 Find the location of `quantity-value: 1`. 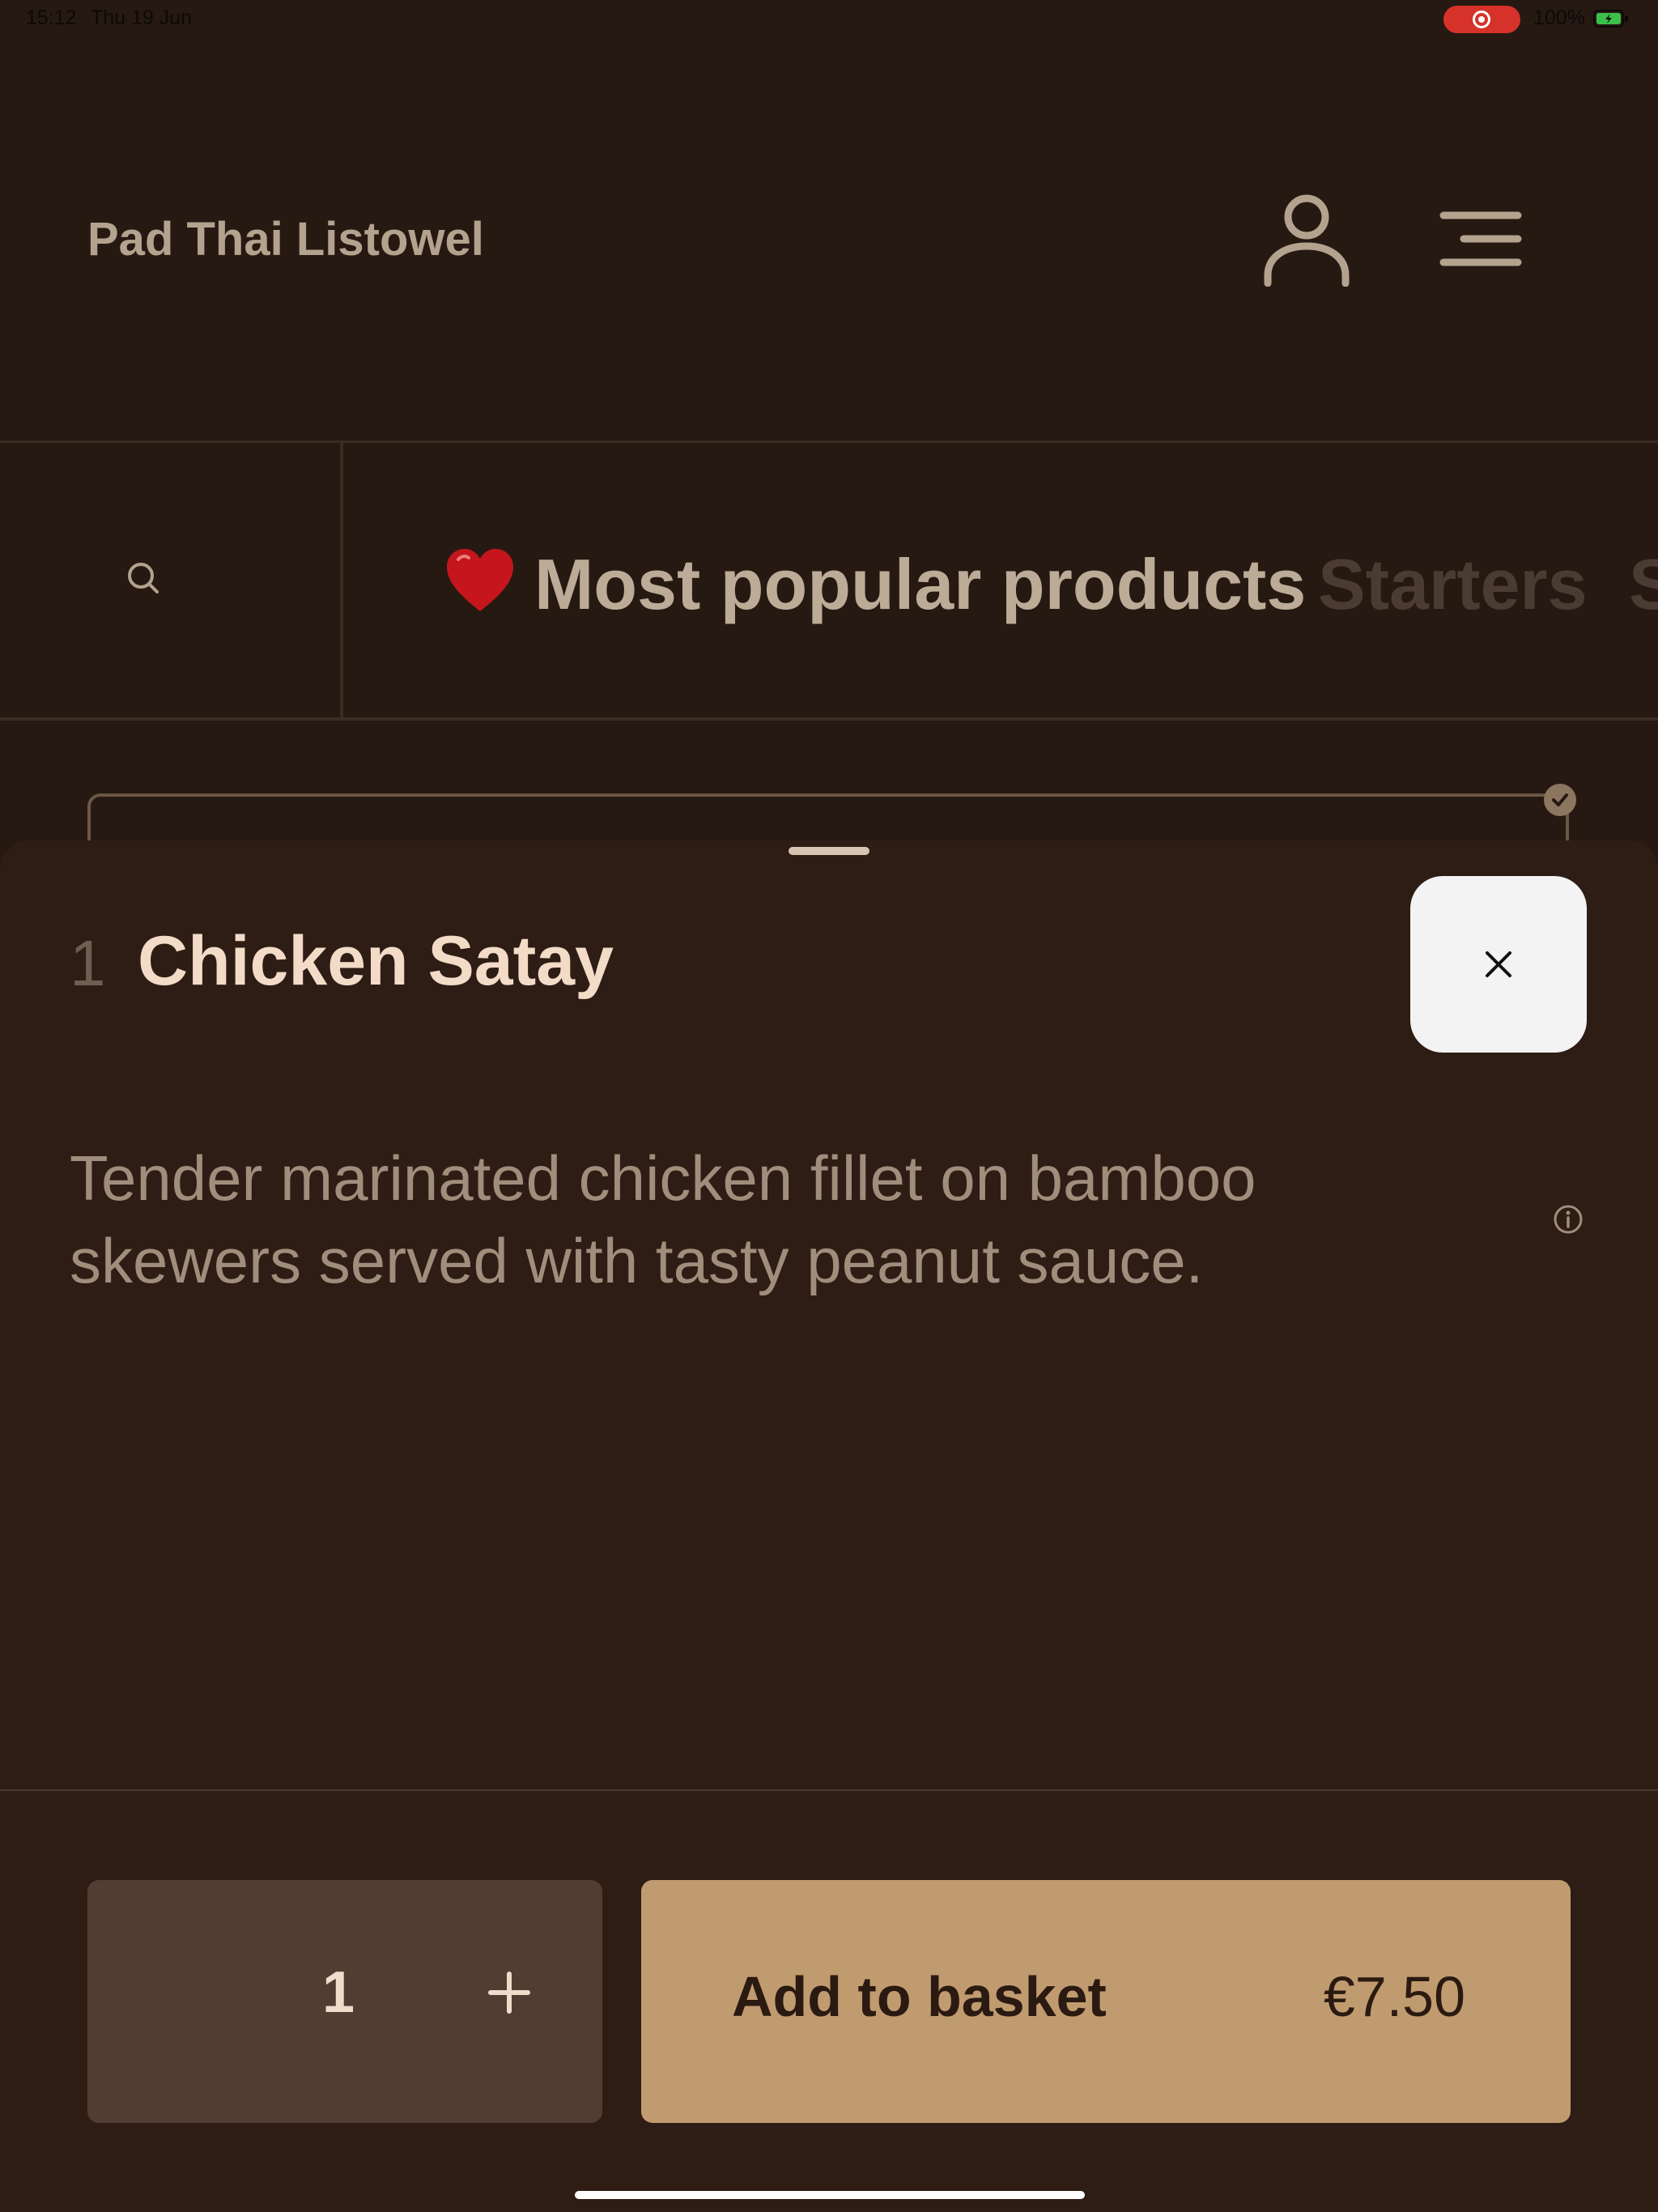

quantity-value: 1 is located at coordinates (338, 1993).